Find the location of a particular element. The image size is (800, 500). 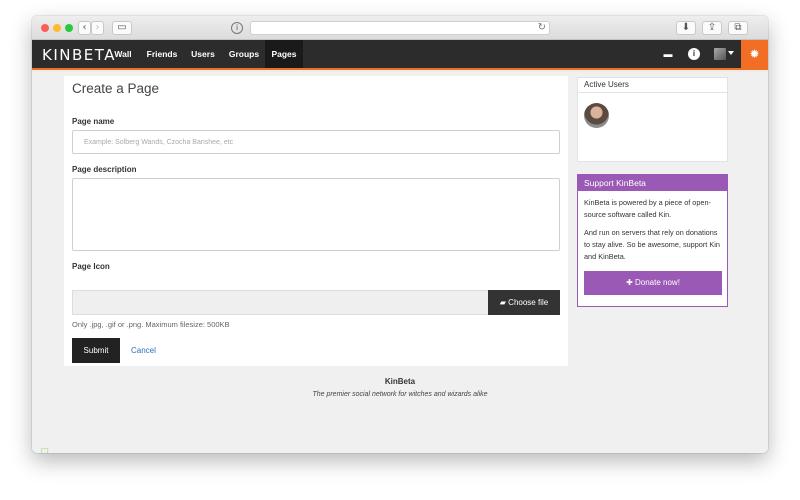

reload-icon: ↻ is located at coordinates (542, 28).